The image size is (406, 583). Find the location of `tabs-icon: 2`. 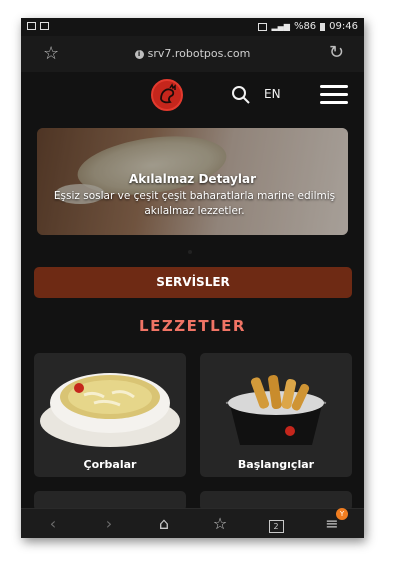

tabs-icon: 2 is located at coordinates (276, 523).